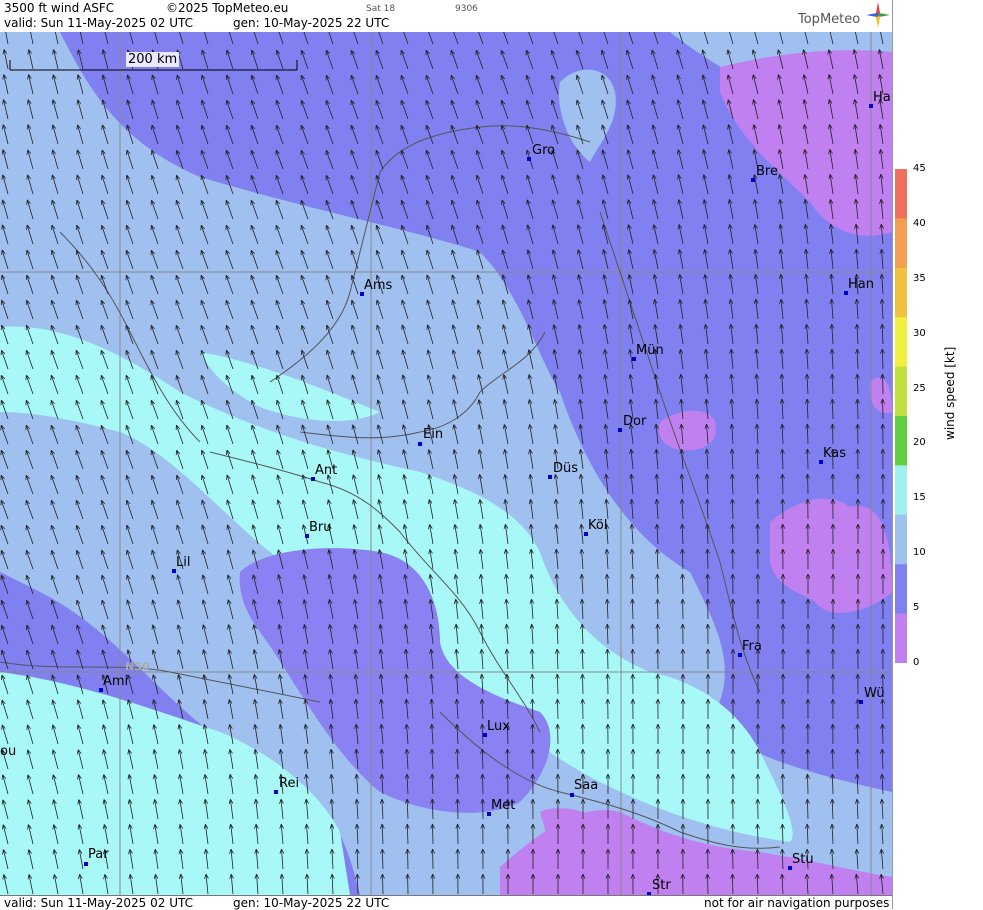 This screenshot has height=910, width=983. Describe the element at coordinates (797, 903) in the screenshot. I see `disclaimer: not for air navigation purposes` at that location.